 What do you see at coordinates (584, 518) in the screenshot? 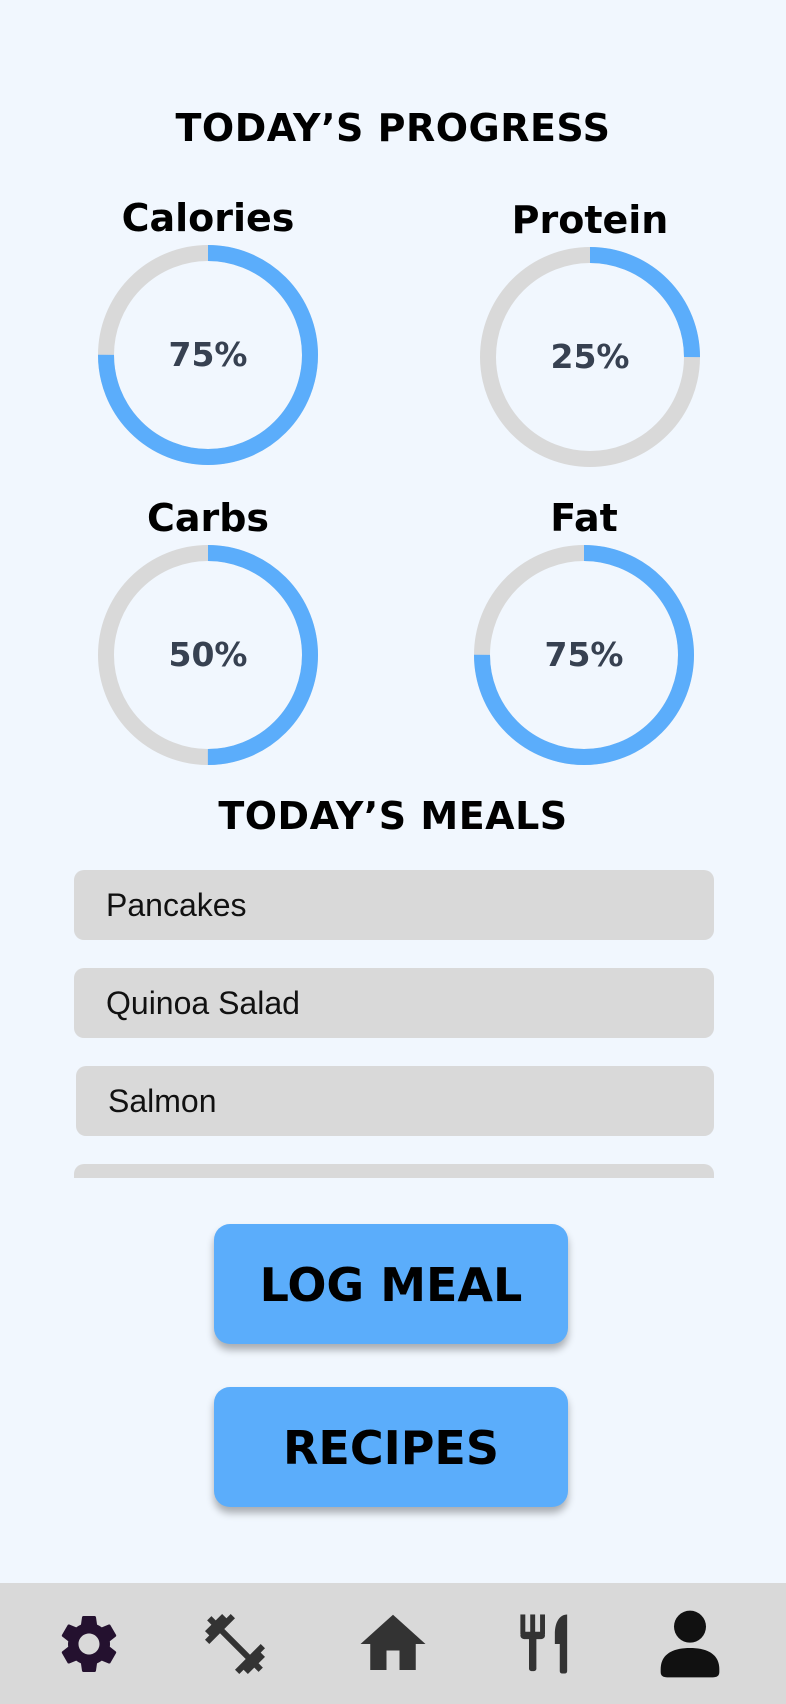
I see `ring-label: Fat` at bounding box center [584, 518].